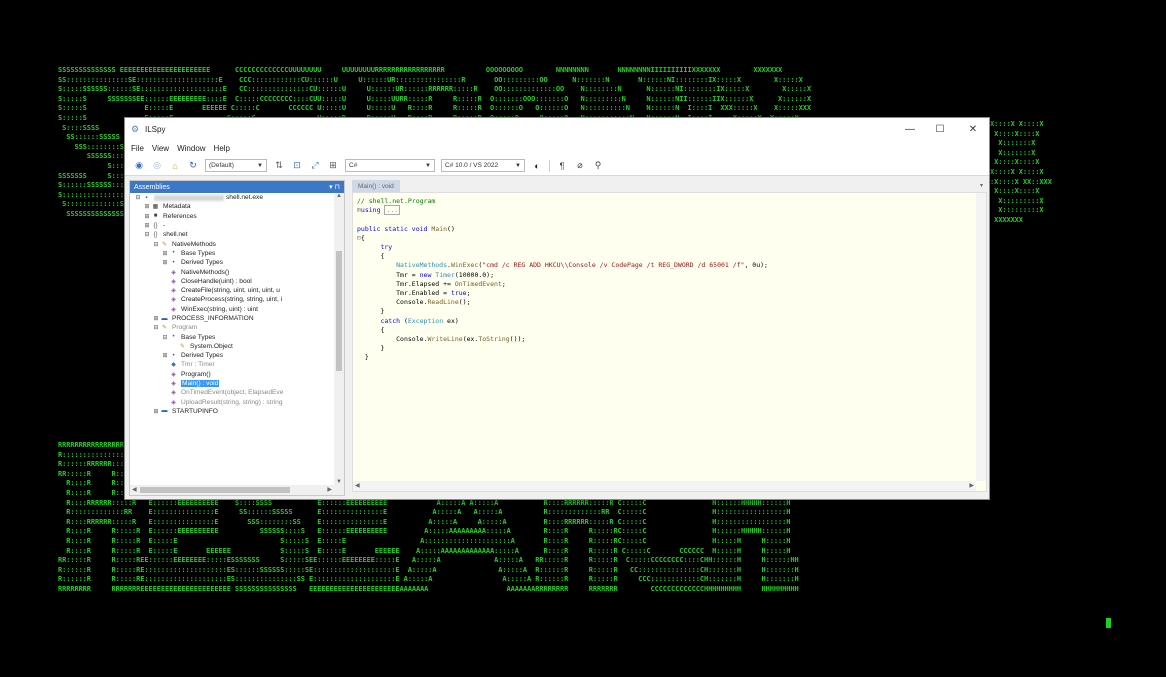 The height and width of the screenshot is (677, 1166). What do you see at coordinates (232, 216) in the screenshot?
I see `tree-item: ⊞ ■ References` at bounding box center [232, 216].